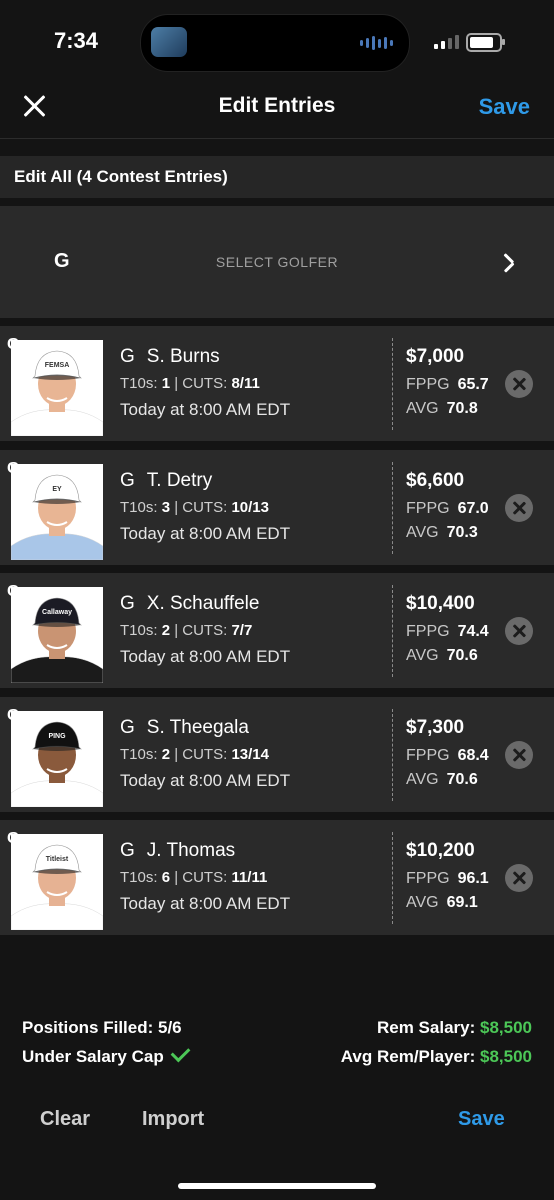  What do you see at coordinates (504, 107) in the screenshot?
I see `header-save-button: Save` at bounding box center [504, 107].